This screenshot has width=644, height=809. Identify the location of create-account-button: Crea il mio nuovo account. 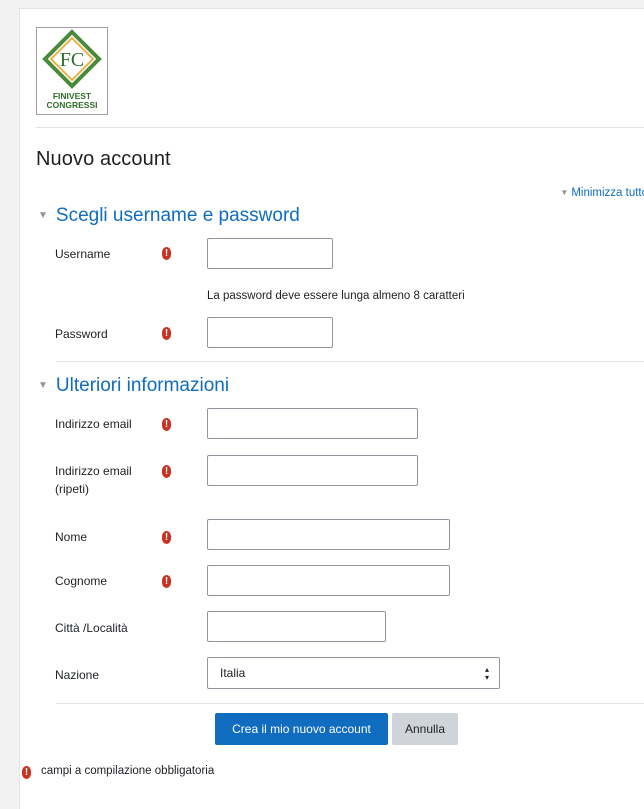
(301, 729).